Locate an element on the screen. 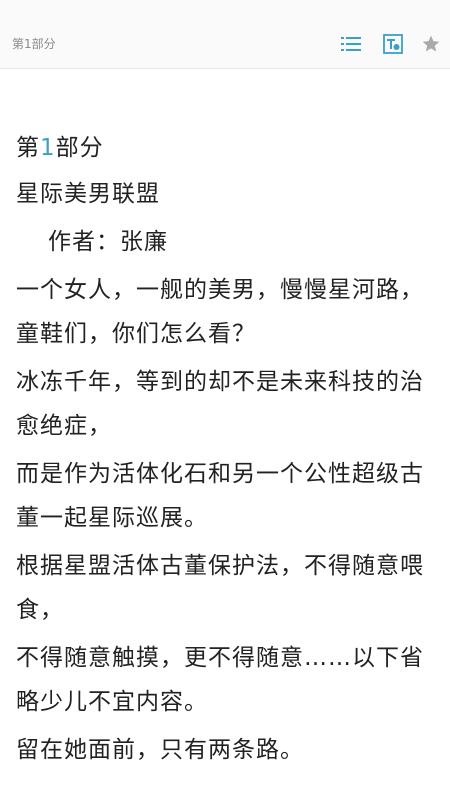  chapter-number: 1 is located at coordinates (48, 148).